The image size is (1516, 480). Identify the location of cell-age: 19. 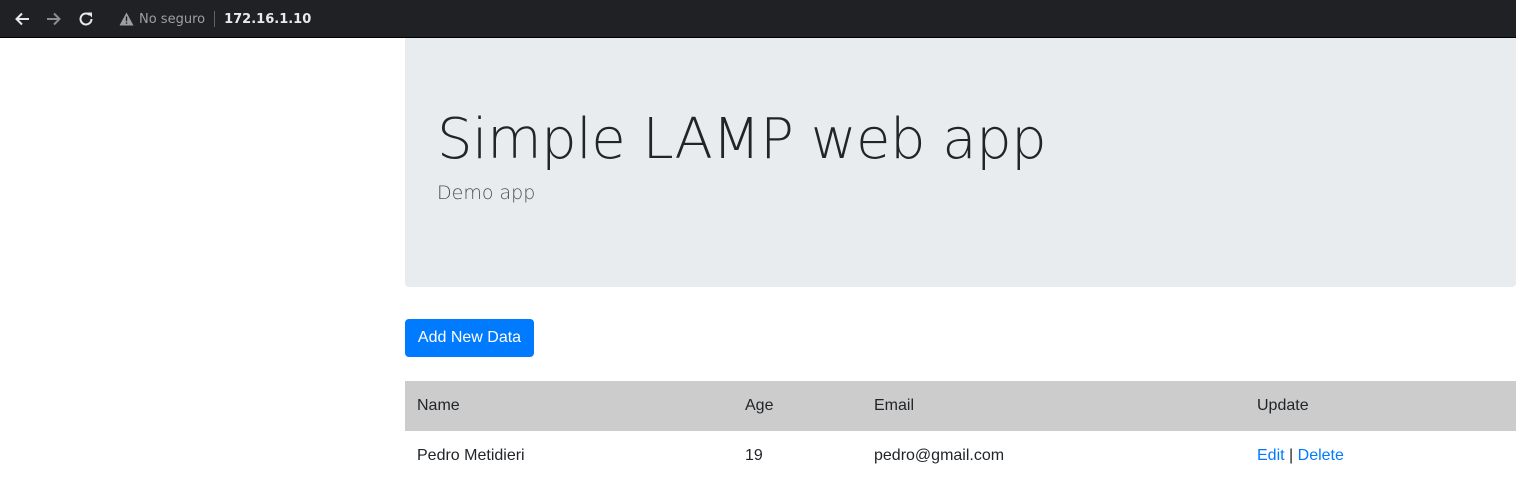
(754, 455).